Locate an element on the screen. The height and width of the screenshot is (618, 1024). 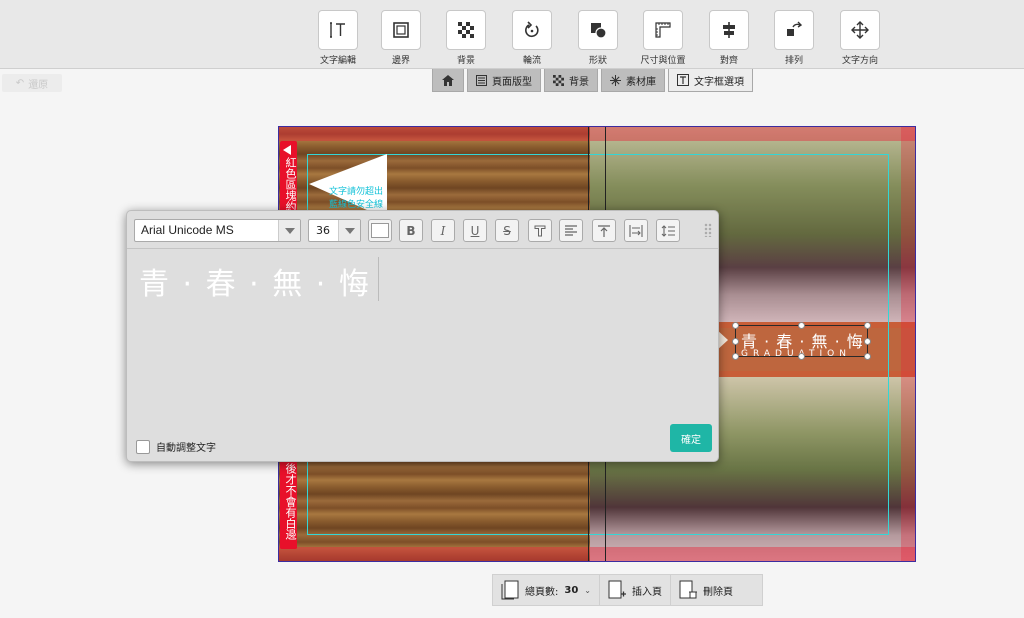
tool-label: 背景 is located at coordinates (465, 61).